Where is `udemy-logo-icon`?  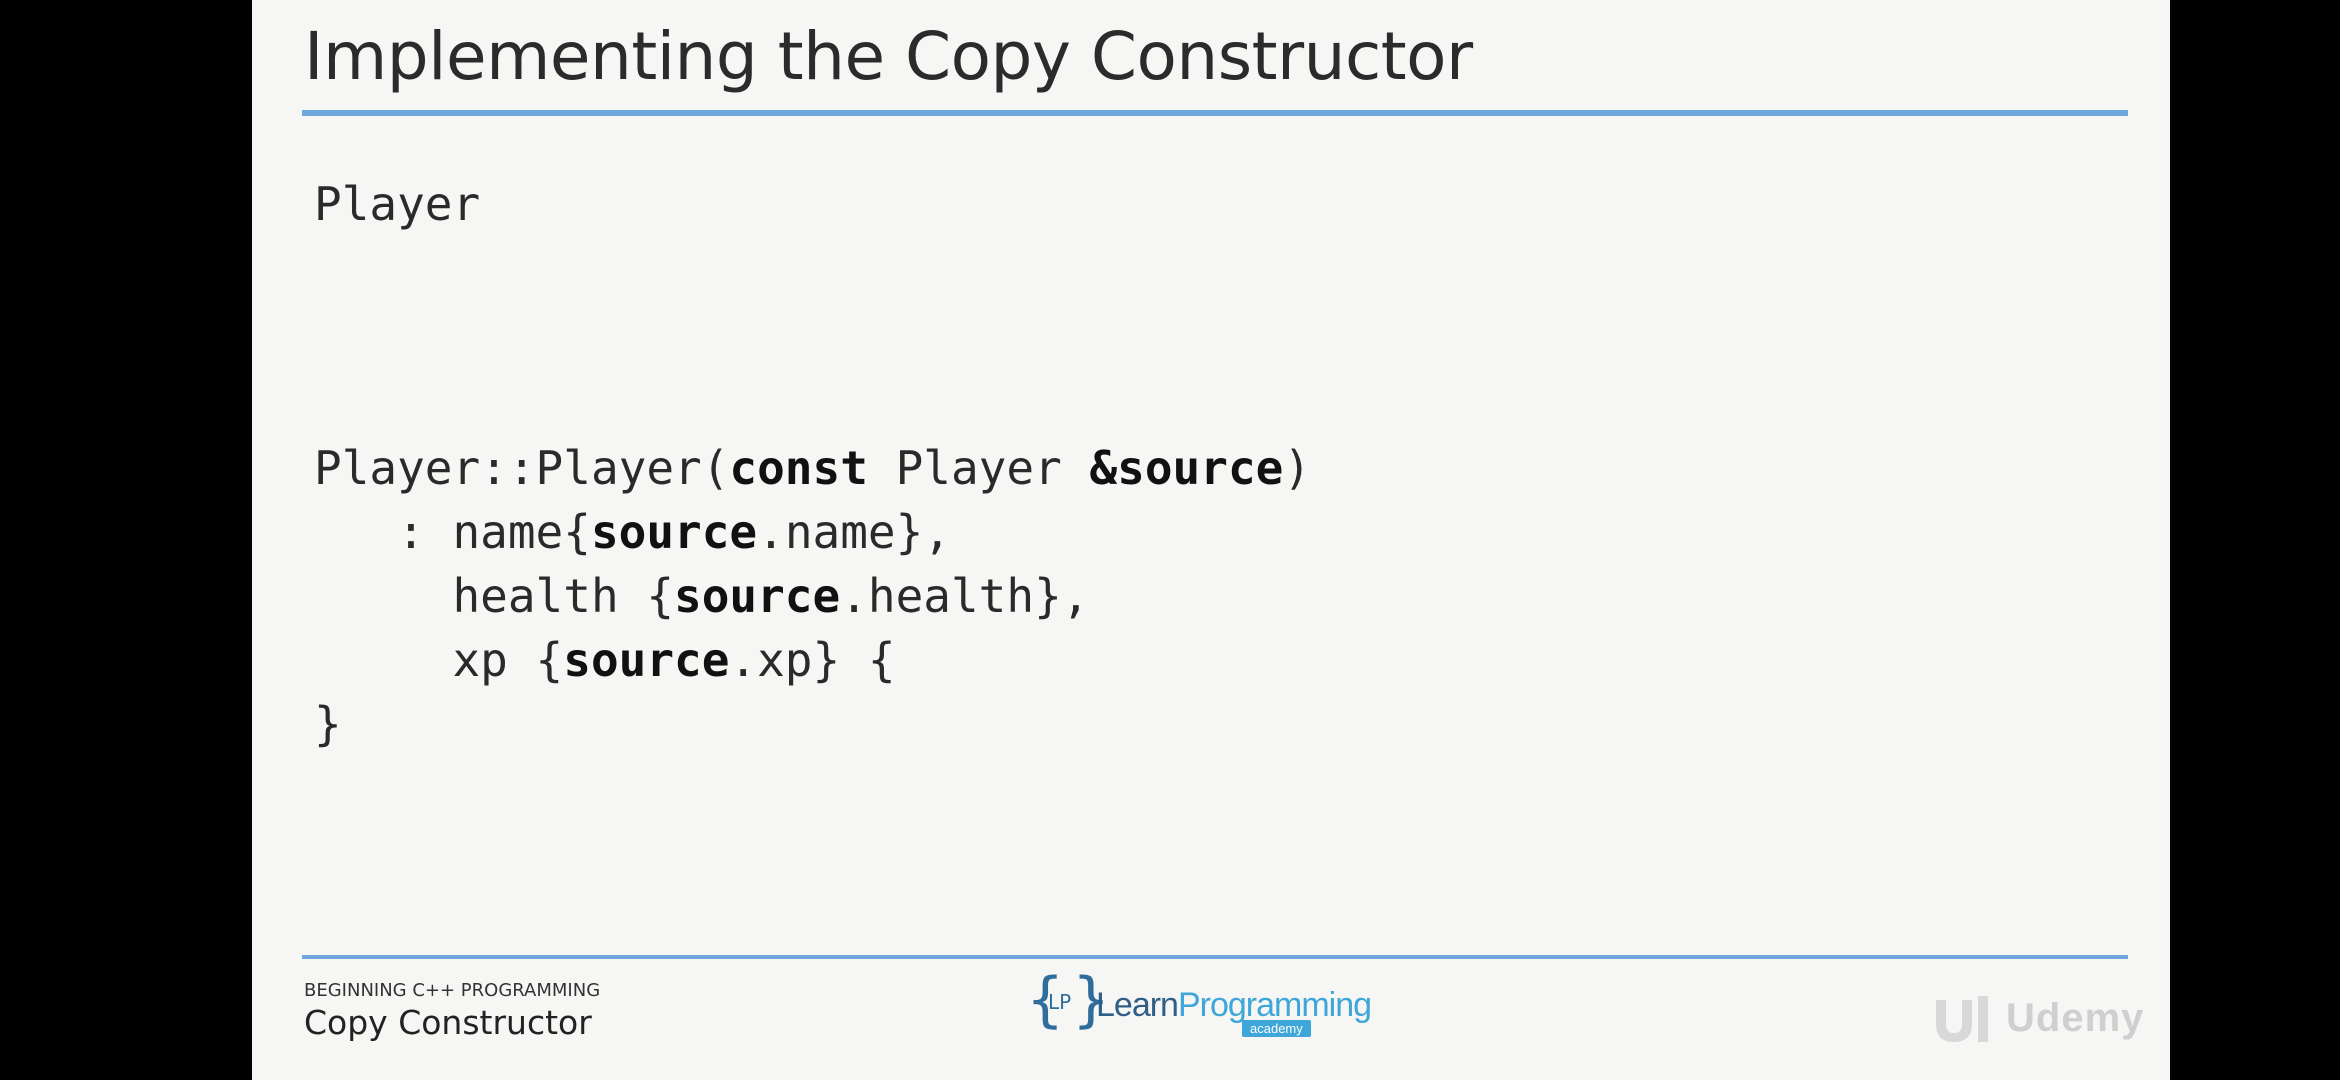 udemy-logo-icon is located at coordinates (1962, 1019).